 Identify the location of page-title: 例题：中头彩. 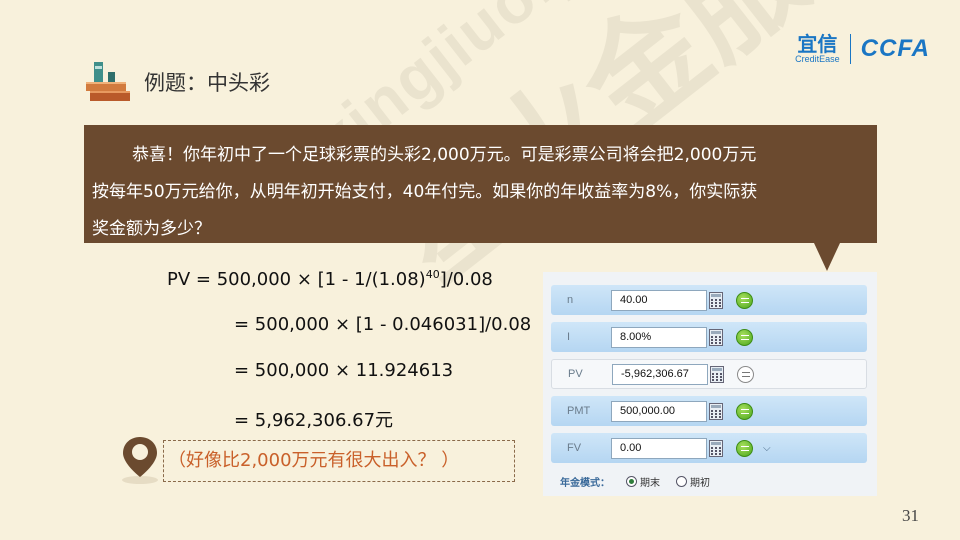
(207, 83).